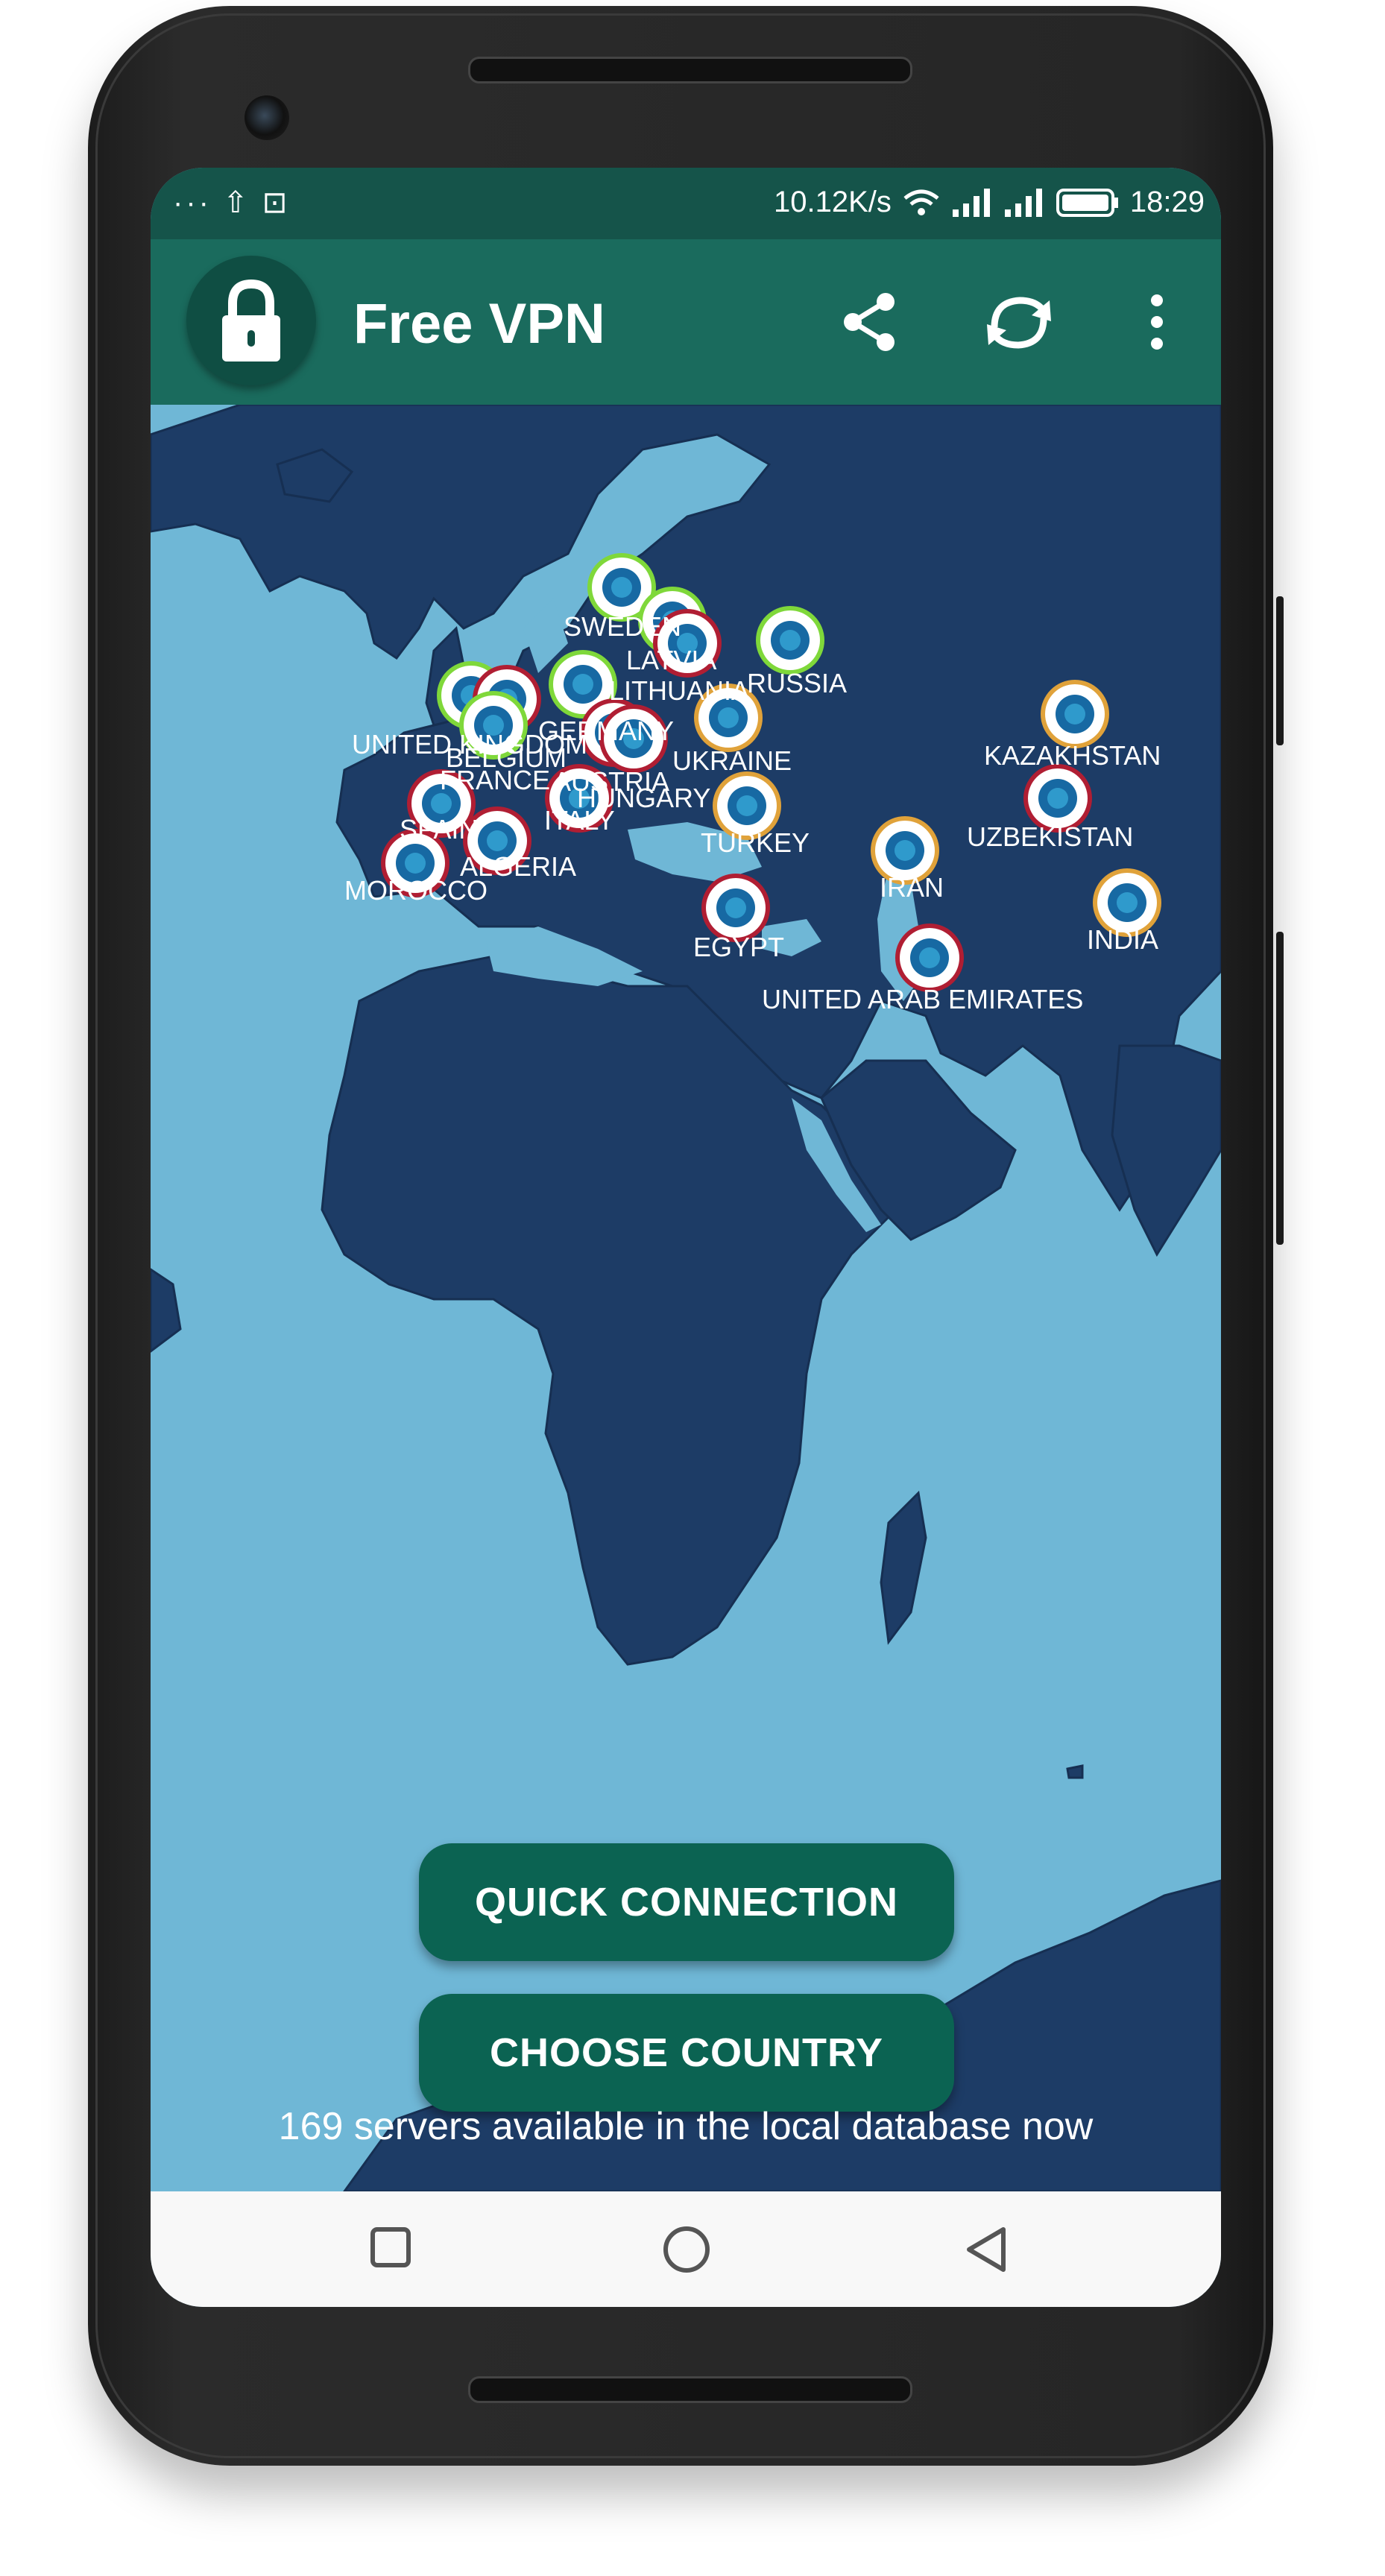 Image resolution: width=1385 pixels, height=2576 pixels. Describe the element at coordinates (1157, 322) in the screenshot. I see `more-vert-icon` at that location.